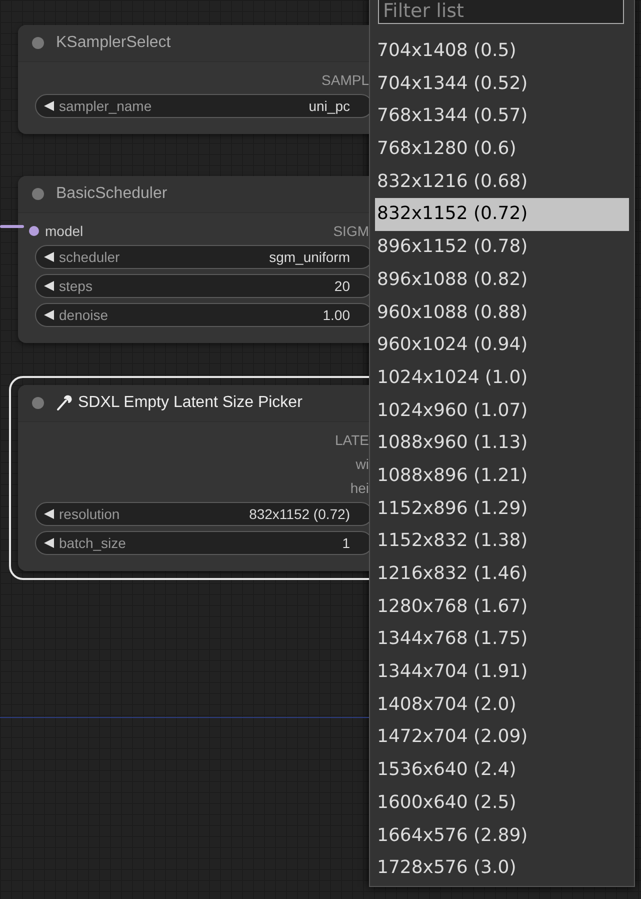  Describe the element at coordinates (501, 12) in the screenshot. I see `filter-field: Filter list` at that location.